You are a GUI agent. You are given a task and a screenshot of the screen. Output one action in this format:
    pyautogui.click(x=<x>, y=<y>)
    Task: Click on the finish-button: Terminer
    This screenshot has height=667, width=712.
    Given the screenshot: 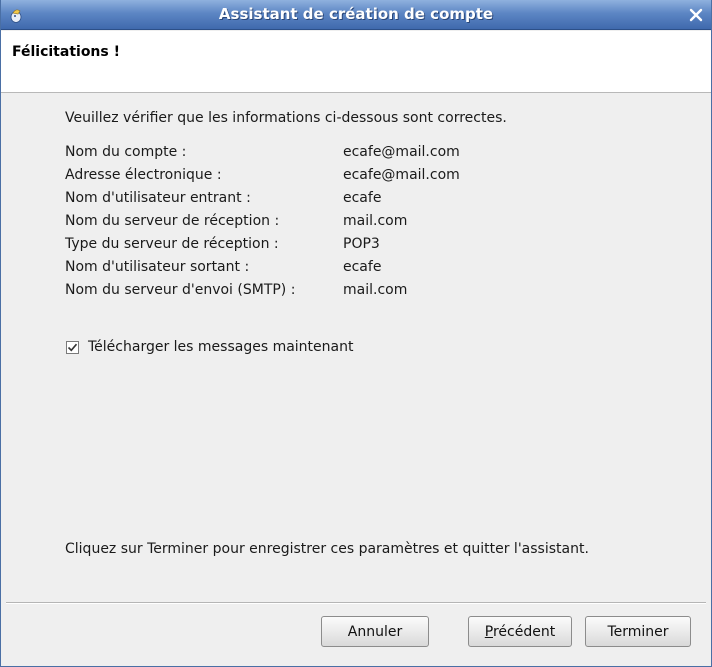 What is the action you would take?
    pyautogui.click(x=638, y=631)
    